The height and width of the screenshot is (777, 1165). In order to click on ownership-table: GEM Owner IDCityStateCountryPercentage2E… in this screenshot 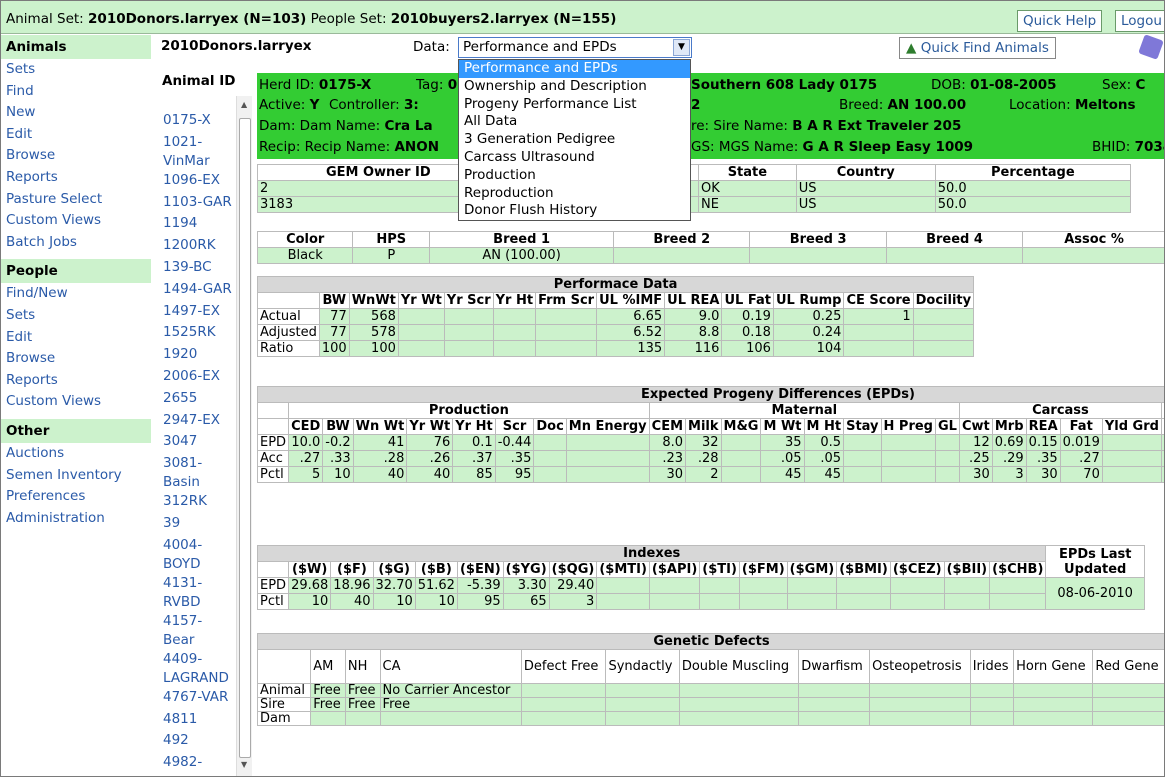, I will do `click(694, 188)`.